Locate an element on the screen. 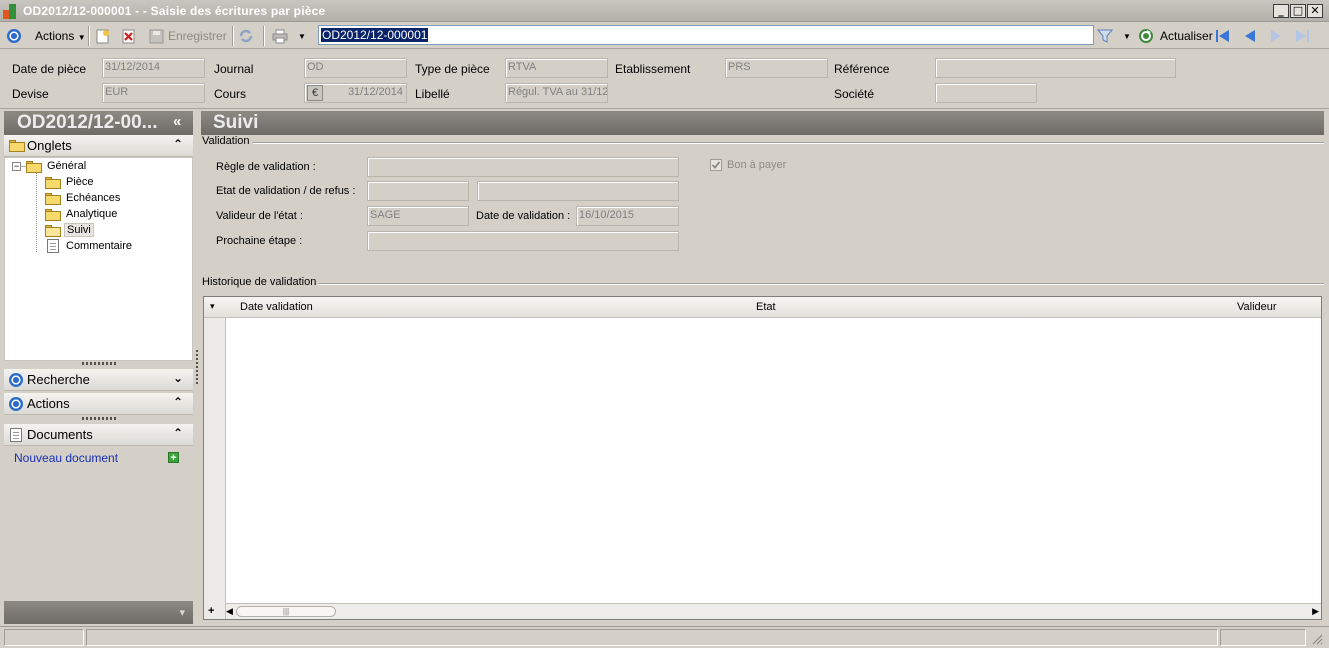 This screenshot has height=648, width=1329. date-piece-field: 31/12/2014 is located at coordinates (153, 68).